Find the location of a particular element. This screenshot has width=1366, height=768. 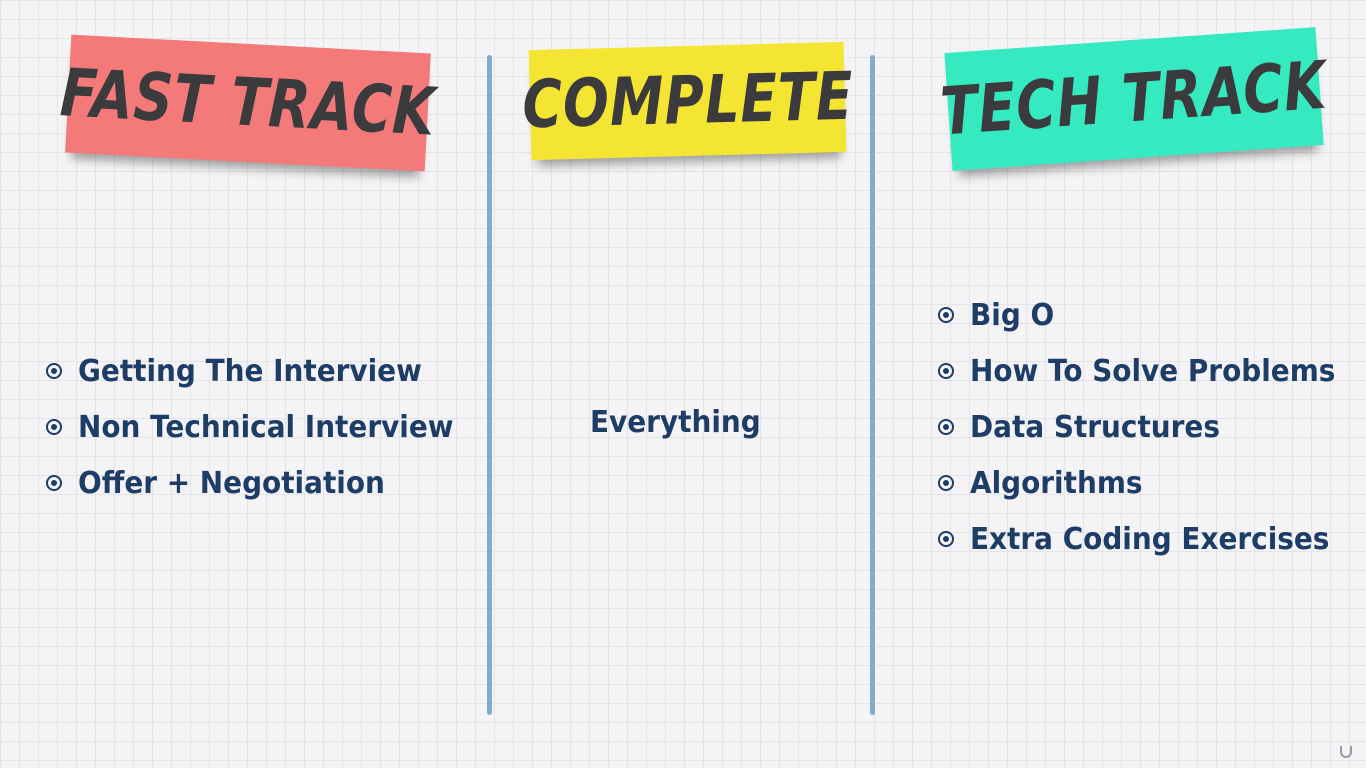

fast-track-label: FAST TRACK is located at coordinates (248, 103).